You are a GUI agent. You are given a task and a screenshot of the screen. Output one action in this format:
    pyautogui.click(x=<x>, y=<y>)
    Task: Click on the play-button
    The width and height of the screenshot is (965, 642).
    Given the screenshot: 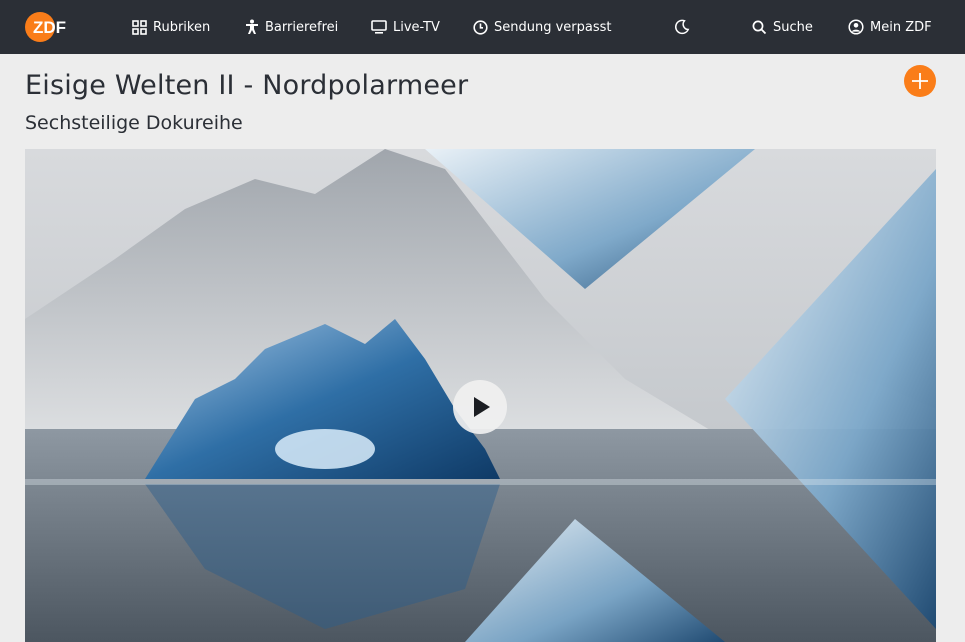 What is the action you would take?
    pyautogui.click(x=480, y=407)
    